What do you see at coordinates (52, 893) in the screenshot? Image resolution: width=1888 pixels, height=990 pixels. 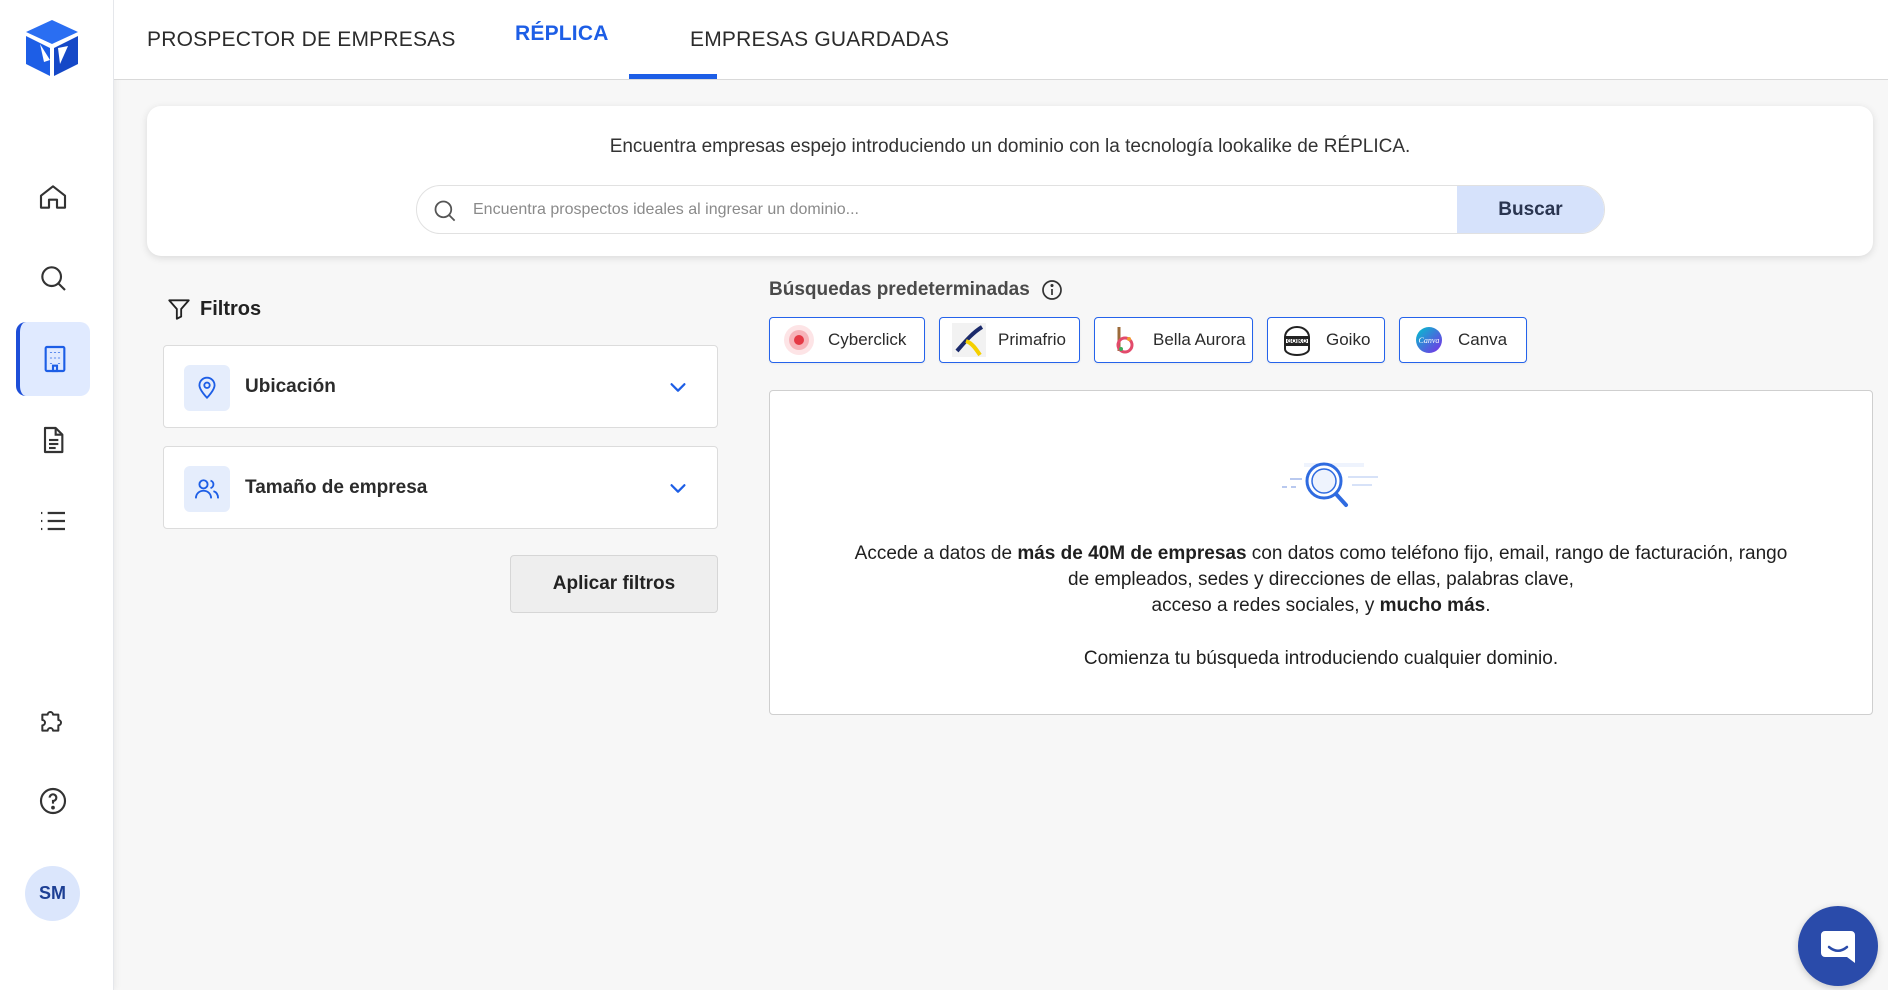 I see `user-avatar: SM` at bounding box center [52, 893].